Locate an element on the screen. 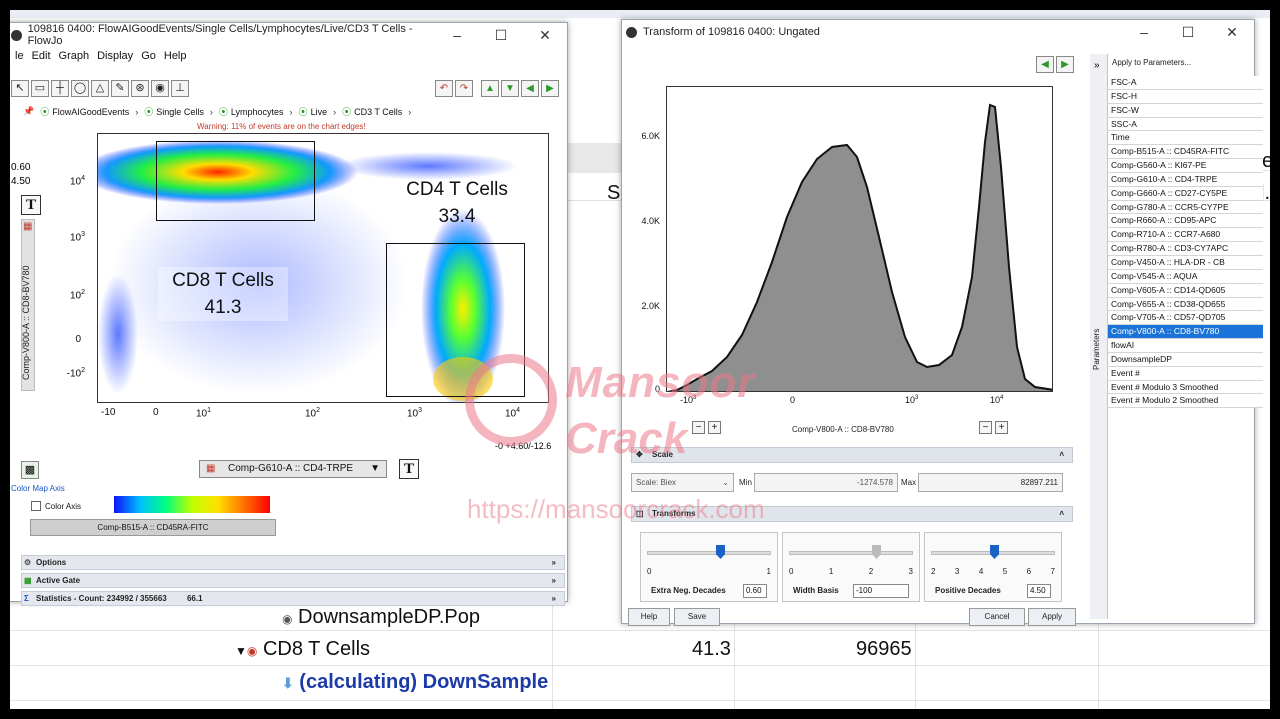 Image resolution: width=1280 pixels, height=719 pixels. menu-help: Help is located at coordinates (175, 56).